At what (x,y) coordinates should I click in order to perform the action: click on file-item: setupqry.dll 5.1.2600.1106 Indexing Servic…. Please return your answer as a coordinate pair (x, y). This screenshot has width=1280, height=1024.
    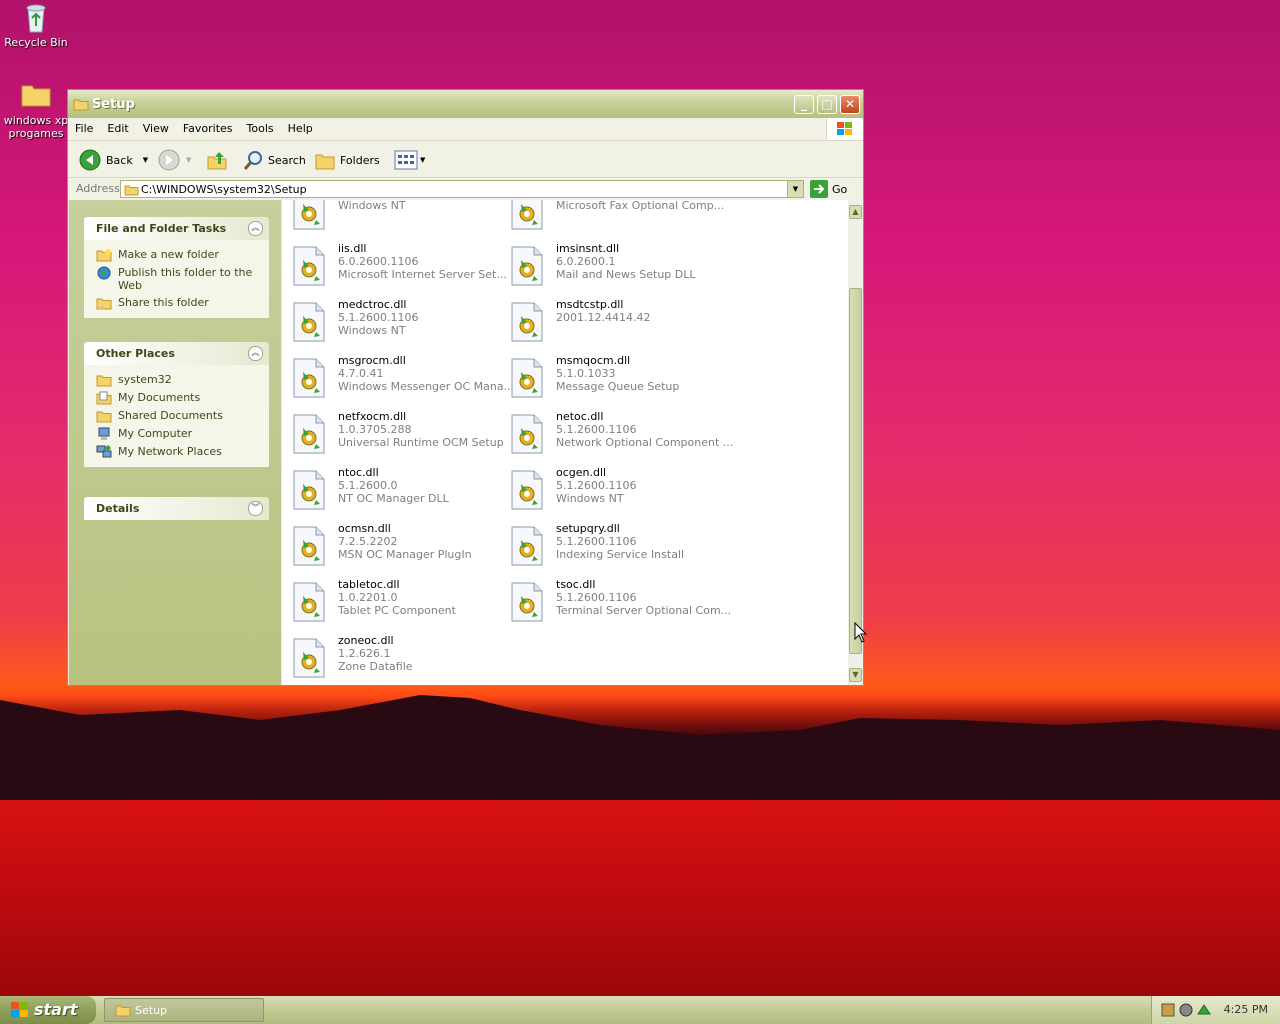
    Looking at the image, I should click on (615, 548).